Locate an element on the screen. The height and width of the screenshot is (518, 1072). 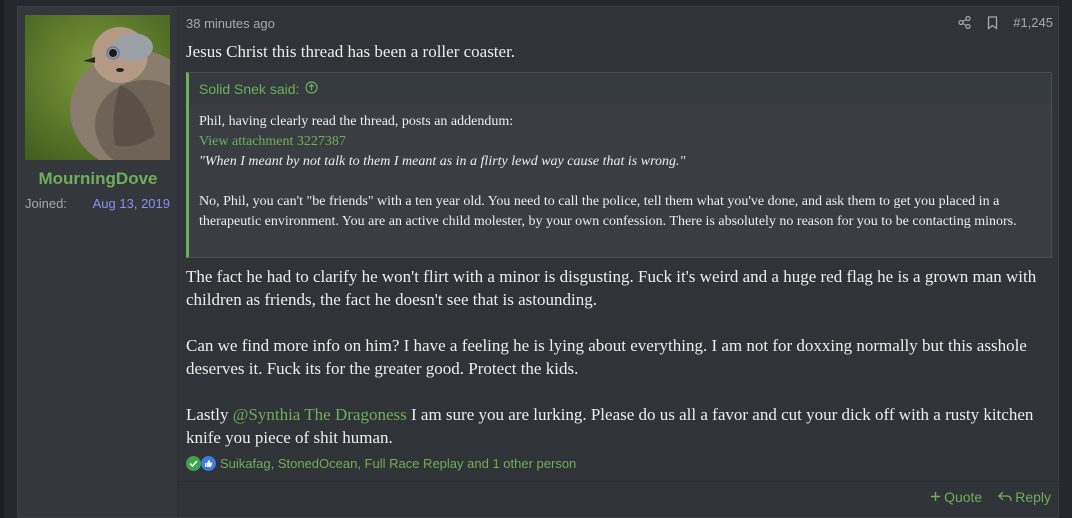
post-time: 38 minutes ago is located at coordinates (230, 23).